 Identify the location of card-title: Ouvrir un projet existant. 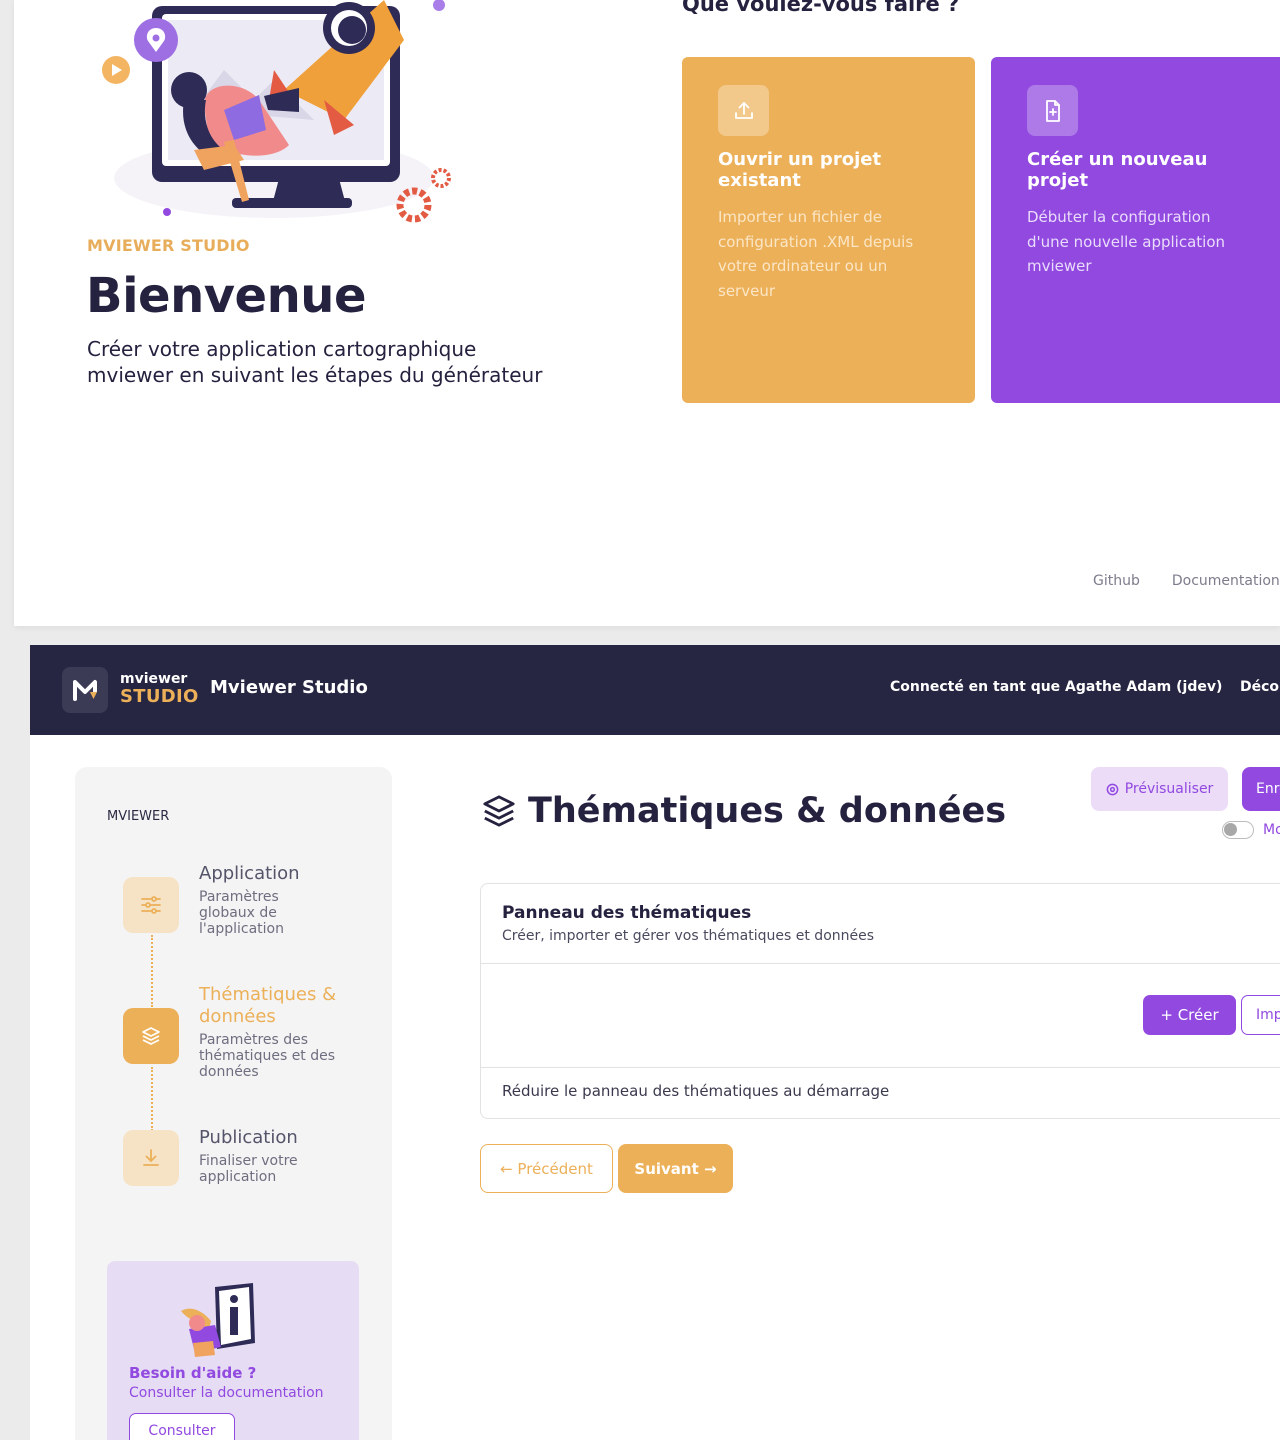
(800, 170).